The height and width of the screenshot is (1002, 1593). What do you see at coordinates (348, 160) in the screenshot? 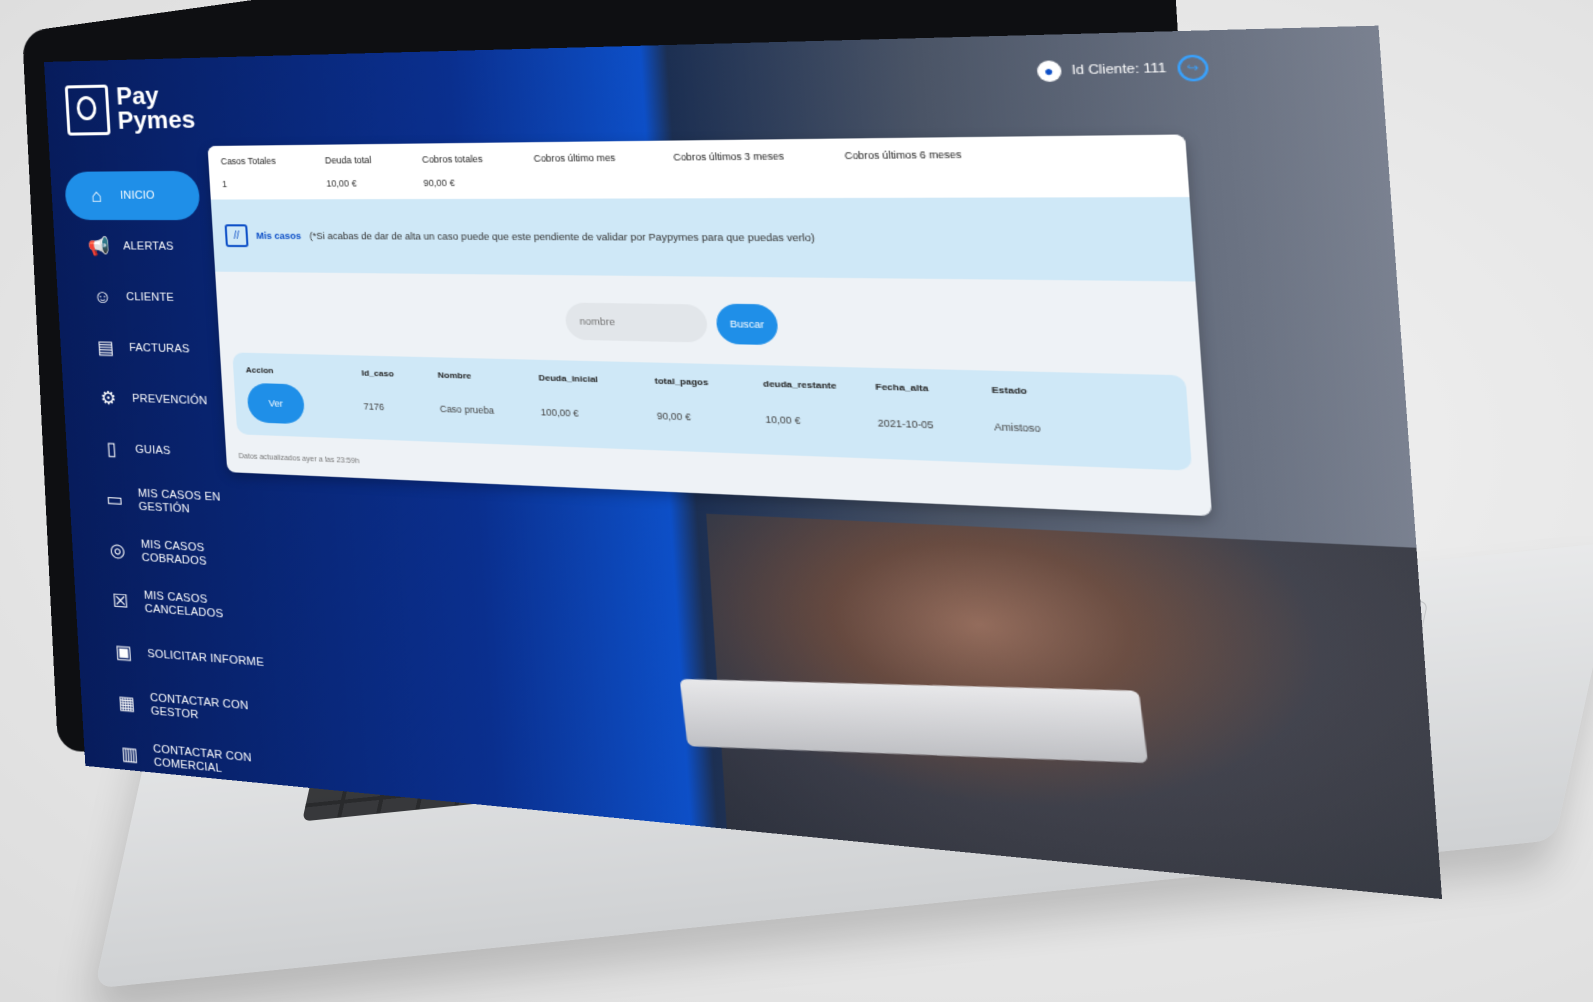
I see `stat-header: Deuda total` at bounding box center [348, 160].